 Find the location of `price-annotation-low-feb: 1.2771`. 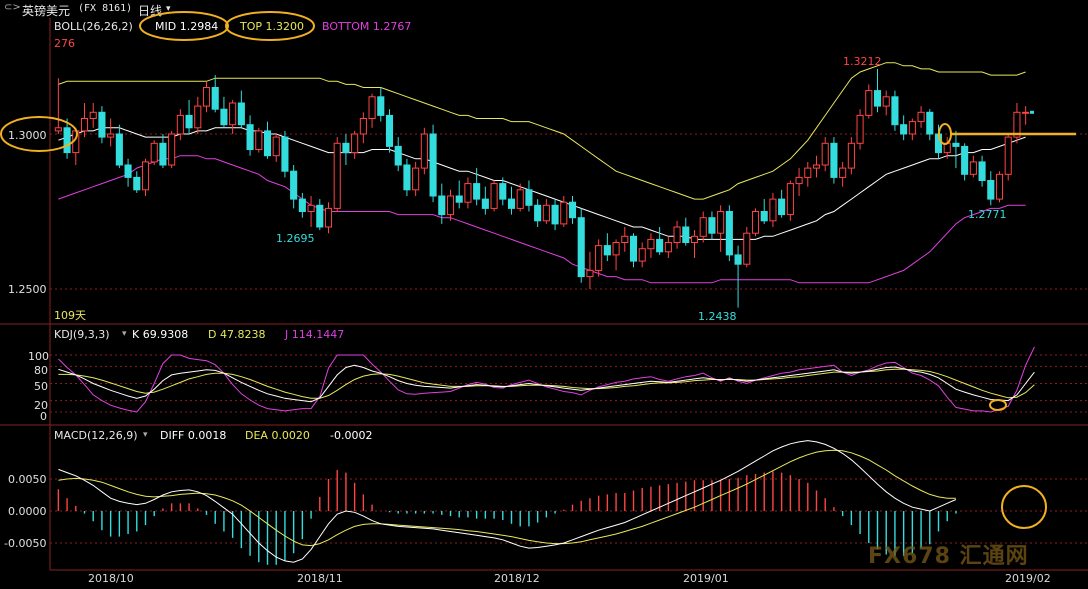

price-annotation-low-feb: 1.2771 is located at coordinates (987, 214).